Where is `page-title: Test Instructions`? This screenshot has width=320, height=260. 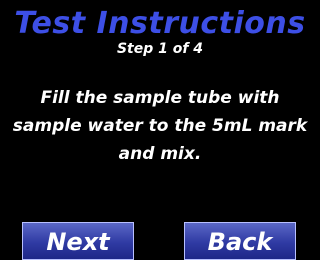 page-title: Test Instructions is located at coordinates (160, 23).